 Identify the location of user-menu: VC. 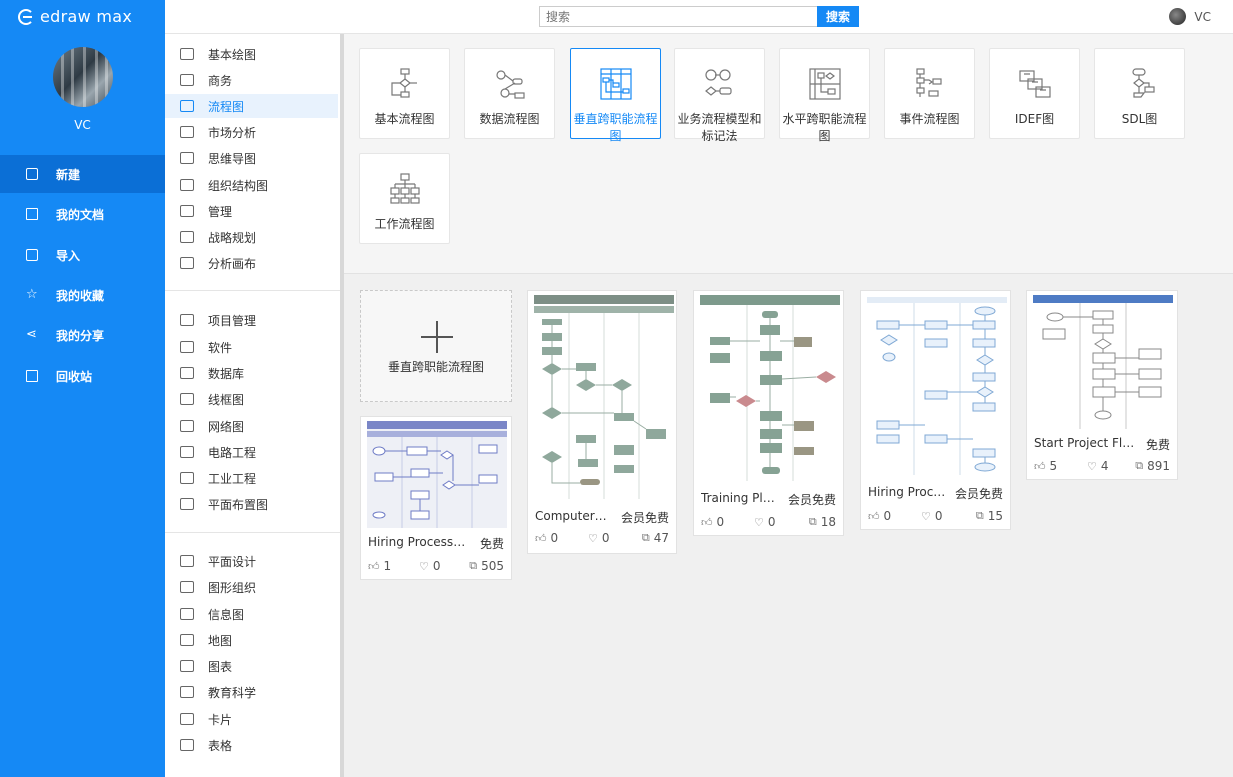
(1190, 16).